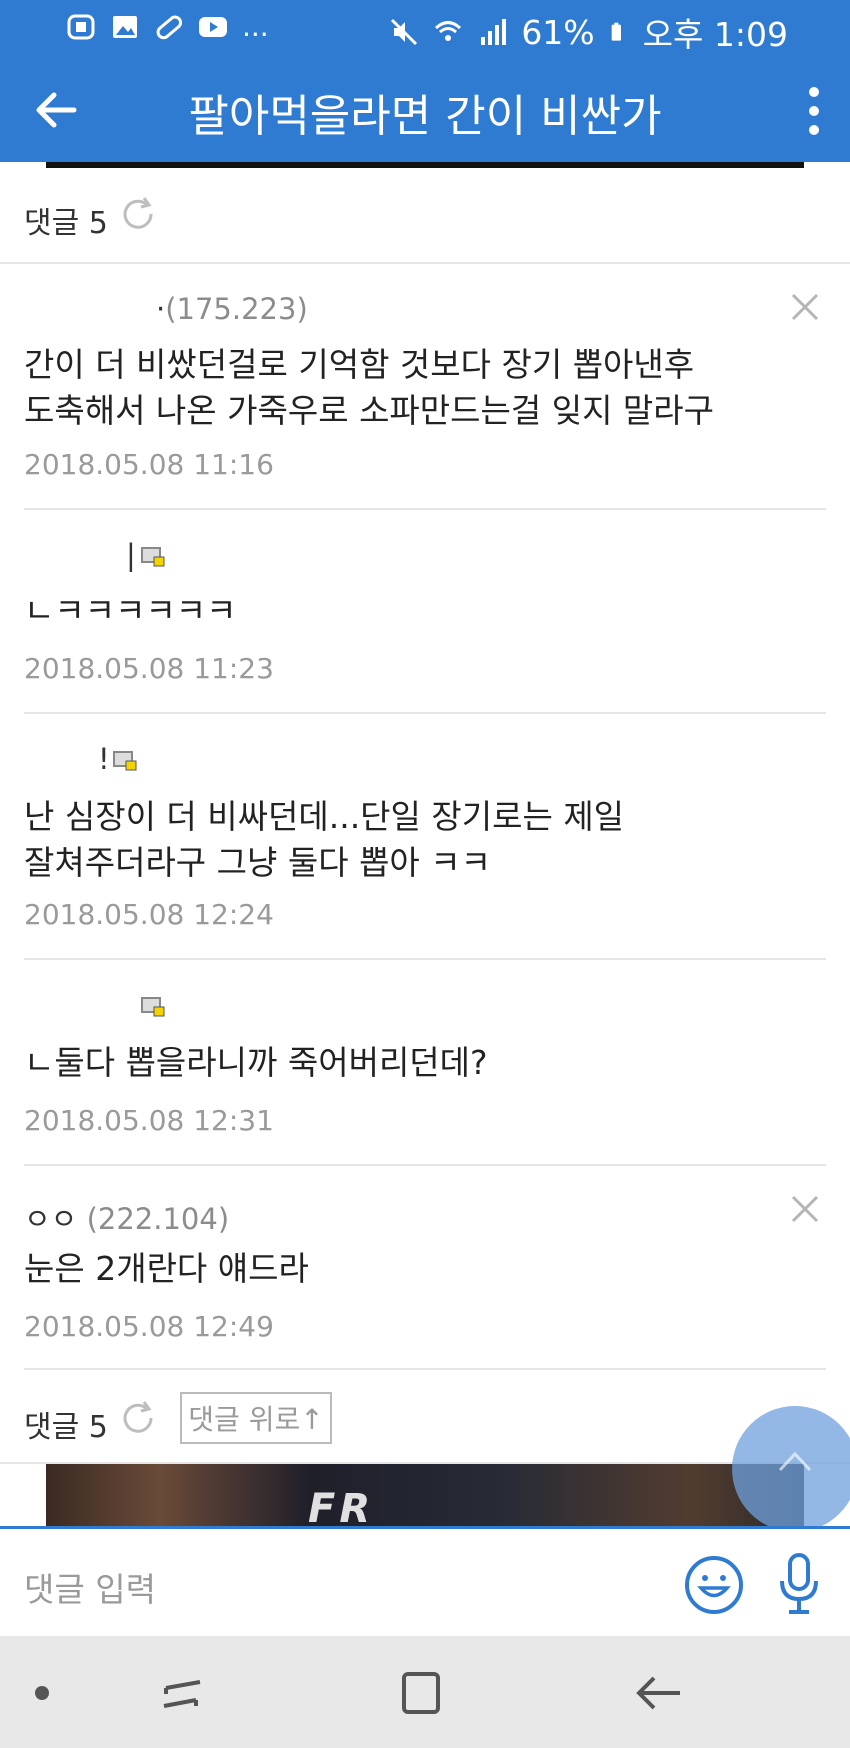  I want to click on mute-icon, so click(404, 32).